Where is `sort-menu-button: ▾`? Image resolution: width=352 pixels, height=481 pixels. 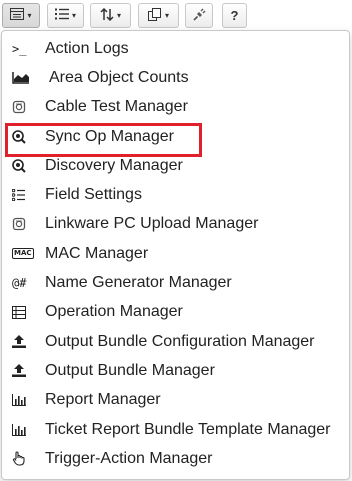 sort-menu-button: ▾ is located at coordinates (110, 15).